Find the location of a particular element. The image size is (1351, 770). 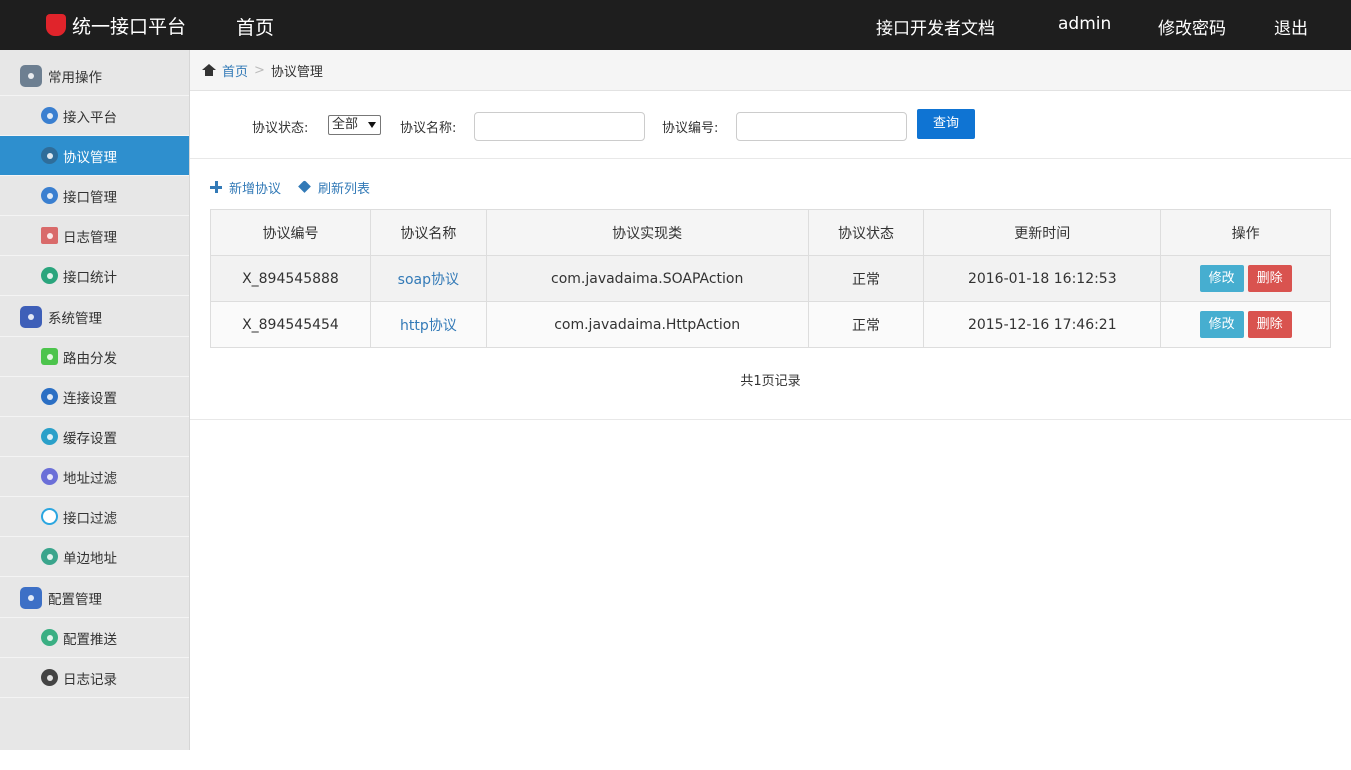

add-protocol-label: 新增协议 is located at coordinates (255, 189).